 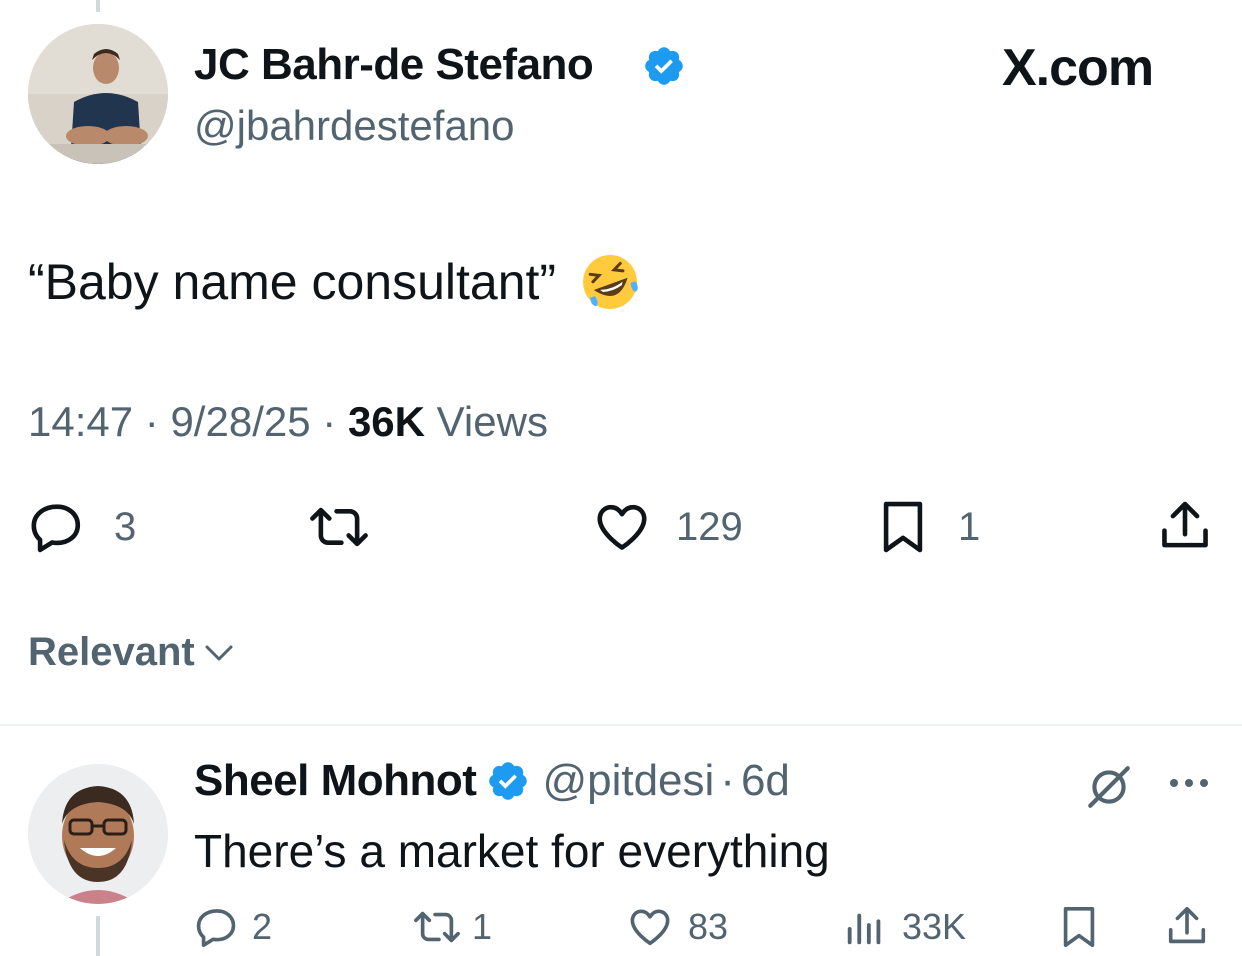 I want to click on reply-button: 3, so click(x=82, y=527).